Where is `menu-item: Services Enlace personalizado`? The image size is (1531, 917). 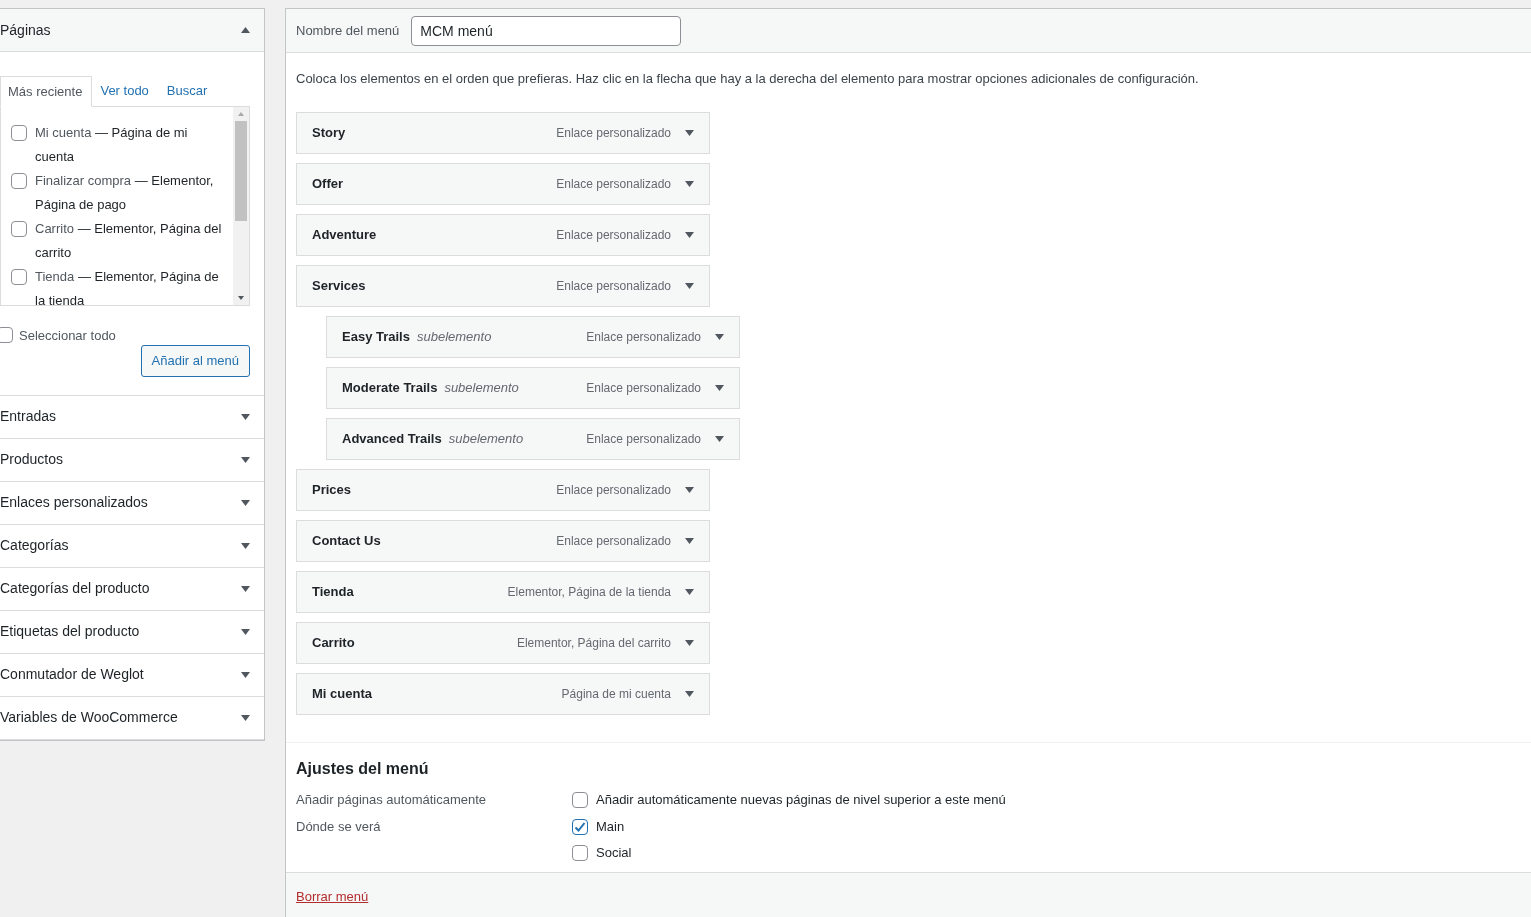
menu-item: Services Enlace personalizado is located at coordinates (503, 285).